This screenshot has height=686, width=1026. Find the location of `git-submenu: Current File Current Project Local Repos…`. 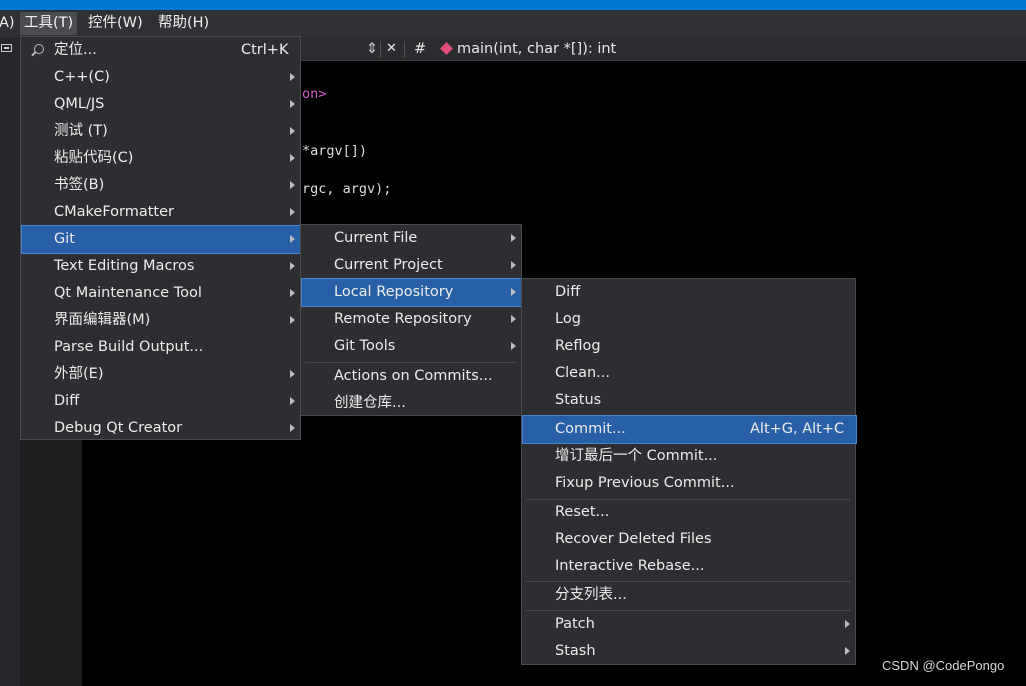

git-submenu: Current File Current Project Local Repos… is located at coordinates (411, 320).